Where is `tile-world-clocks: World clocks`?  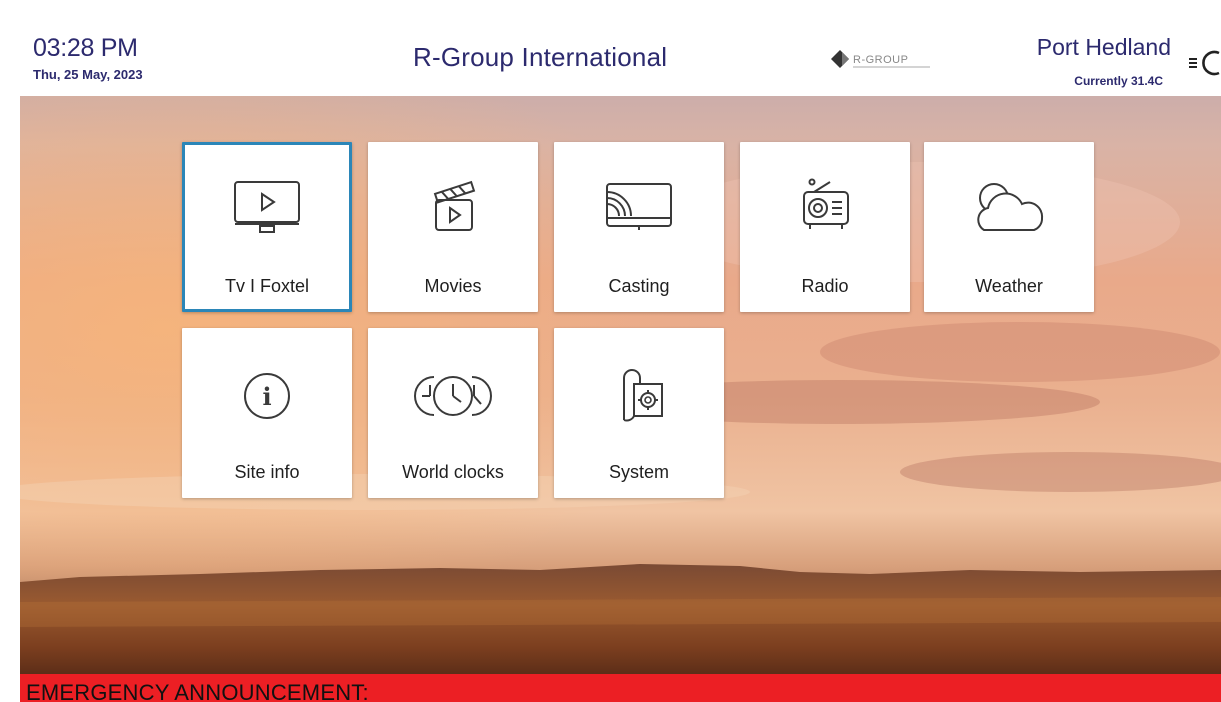 tile-world-clocks: World clocks is located at coordinates (453, 413).